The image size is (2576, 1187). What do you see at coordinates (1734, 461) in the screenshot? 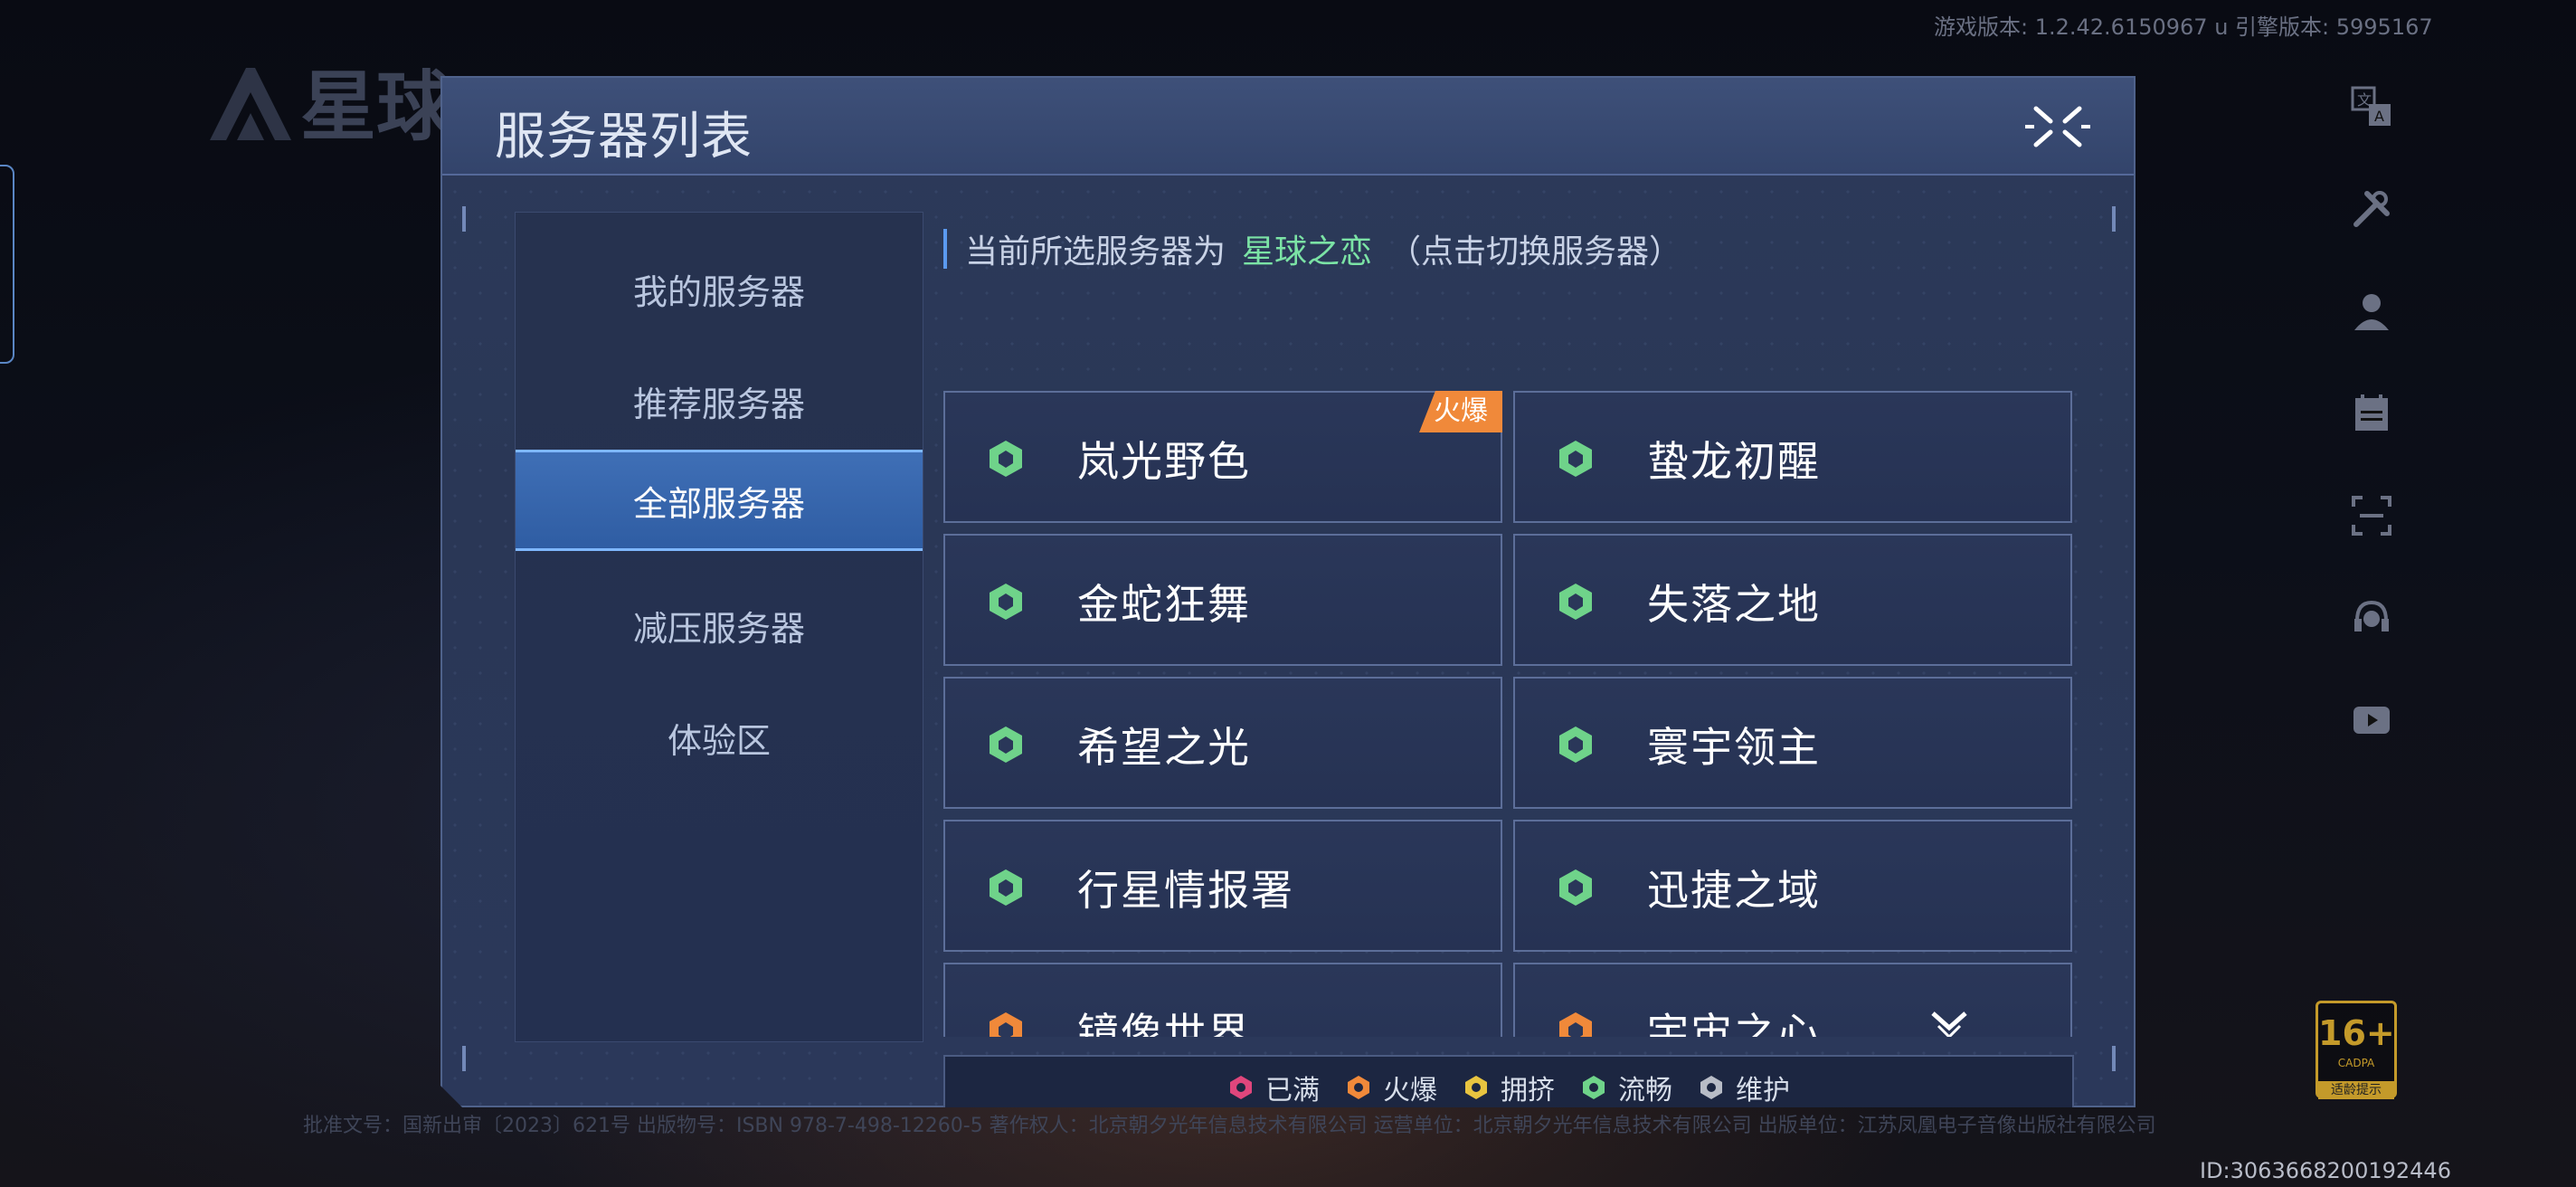
I see `server-name: 蛰龙初醒` at bounding box center [1734, 461].